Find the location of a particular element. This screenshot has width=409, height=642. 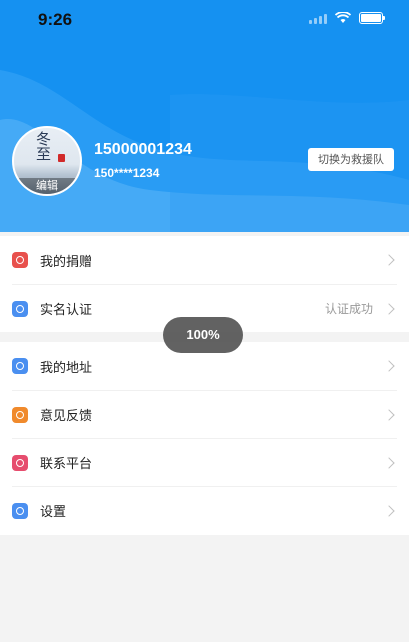

switch-to-rescue-team-button: 切换为救援队 is located at coordinates (351, 159).